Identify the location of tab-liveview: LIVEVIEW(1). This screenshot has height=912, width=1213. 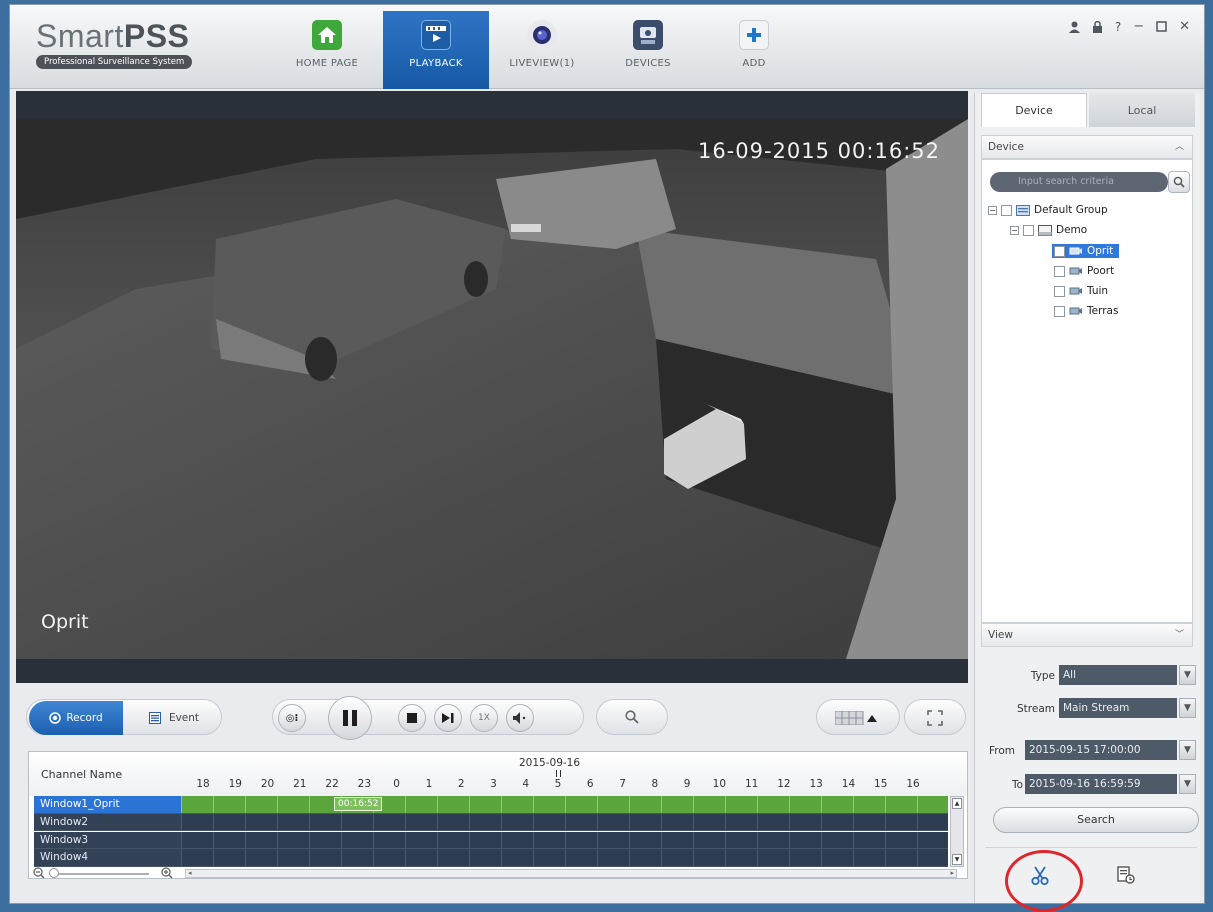
(542, 50).